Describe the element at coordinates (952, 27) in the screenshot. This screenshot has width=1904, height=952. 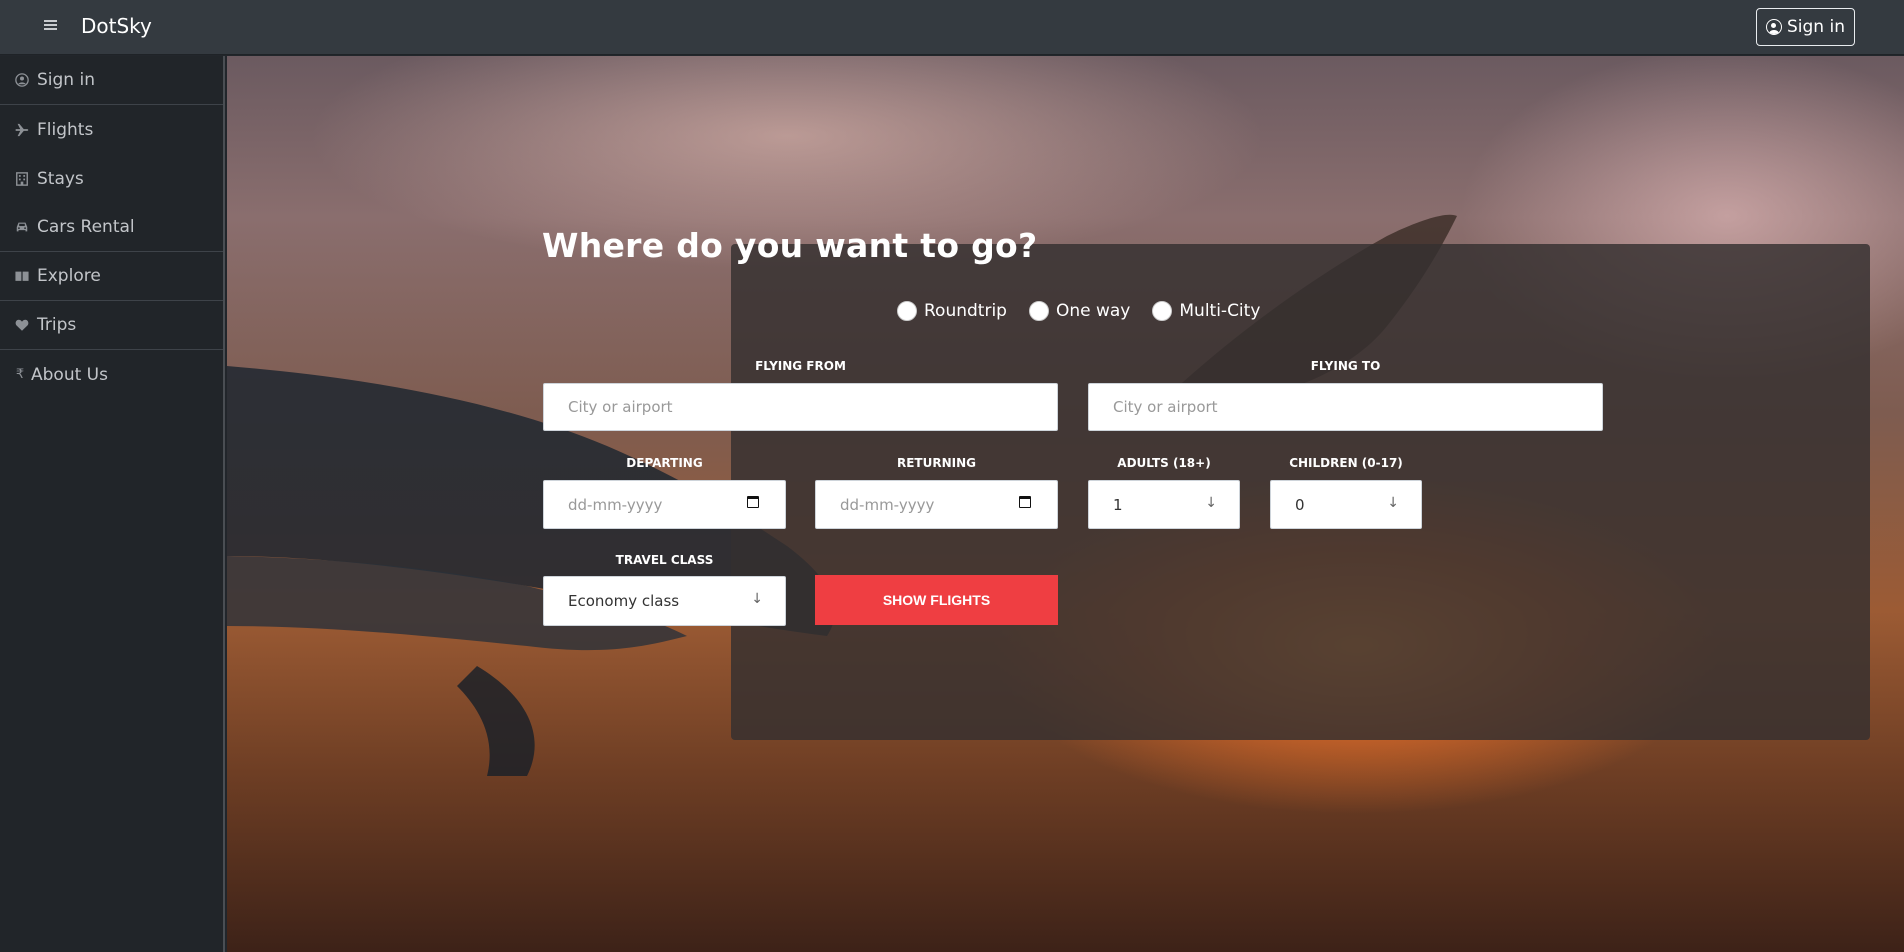
I see `top-navbar: DotSky Sign in` at that location.